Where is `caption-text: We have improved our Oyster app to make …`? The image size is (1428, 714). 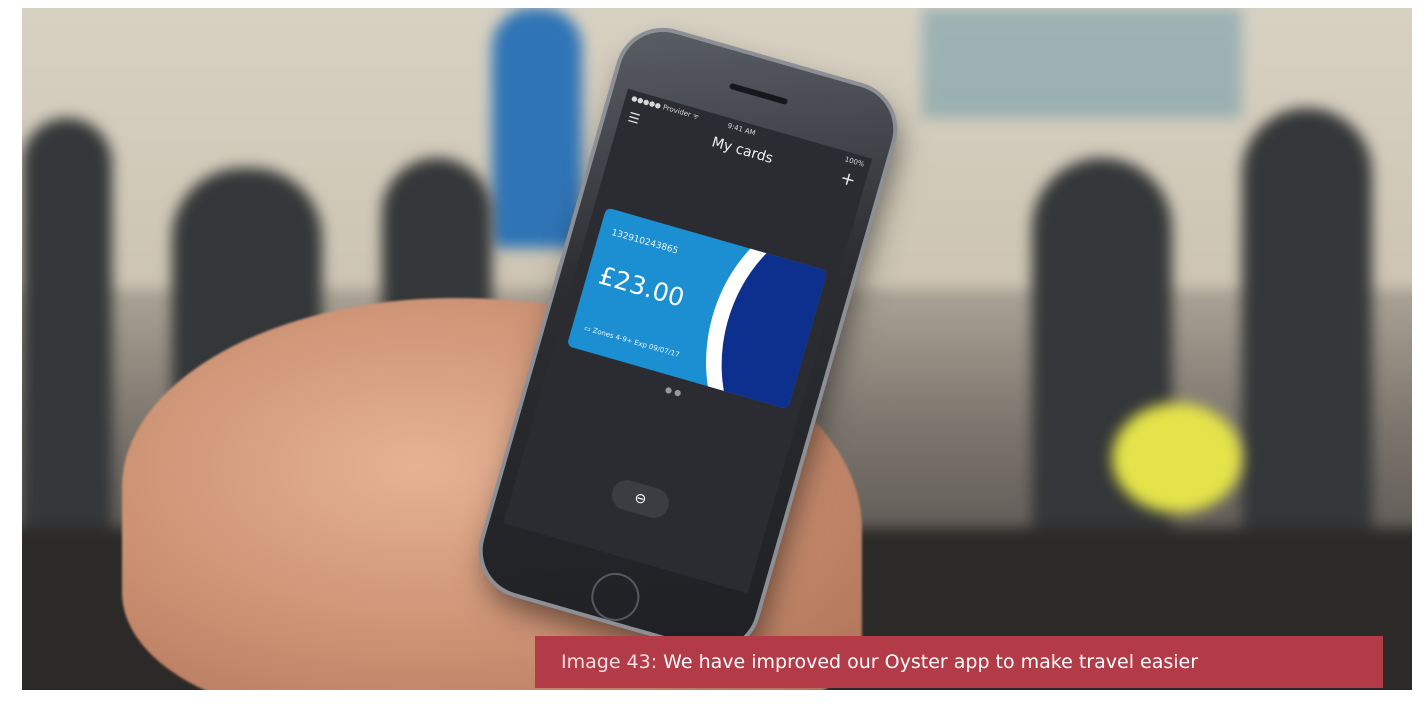
caption-text: We have improved our Oyster app to make … is located at coordinates (931, 662).